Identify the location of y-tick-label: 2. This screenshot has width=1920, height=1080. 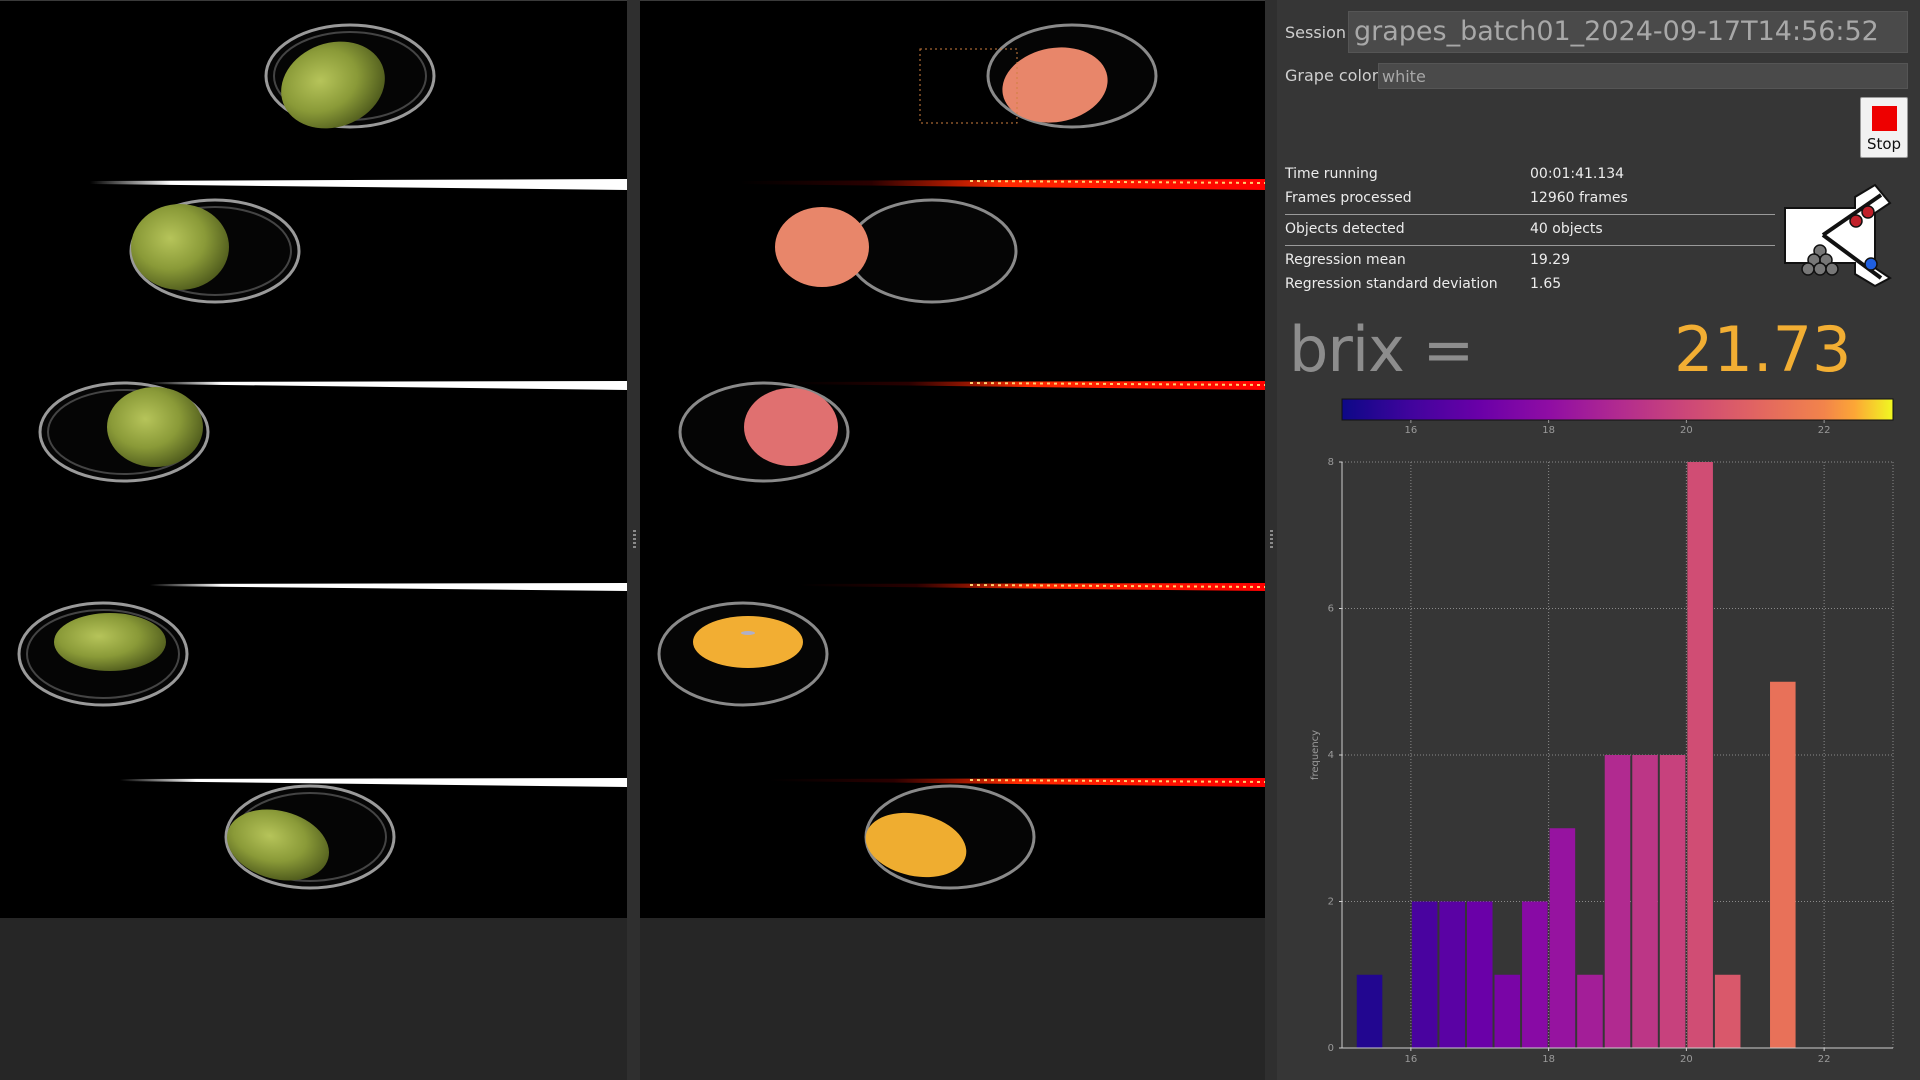
(1331, 902).